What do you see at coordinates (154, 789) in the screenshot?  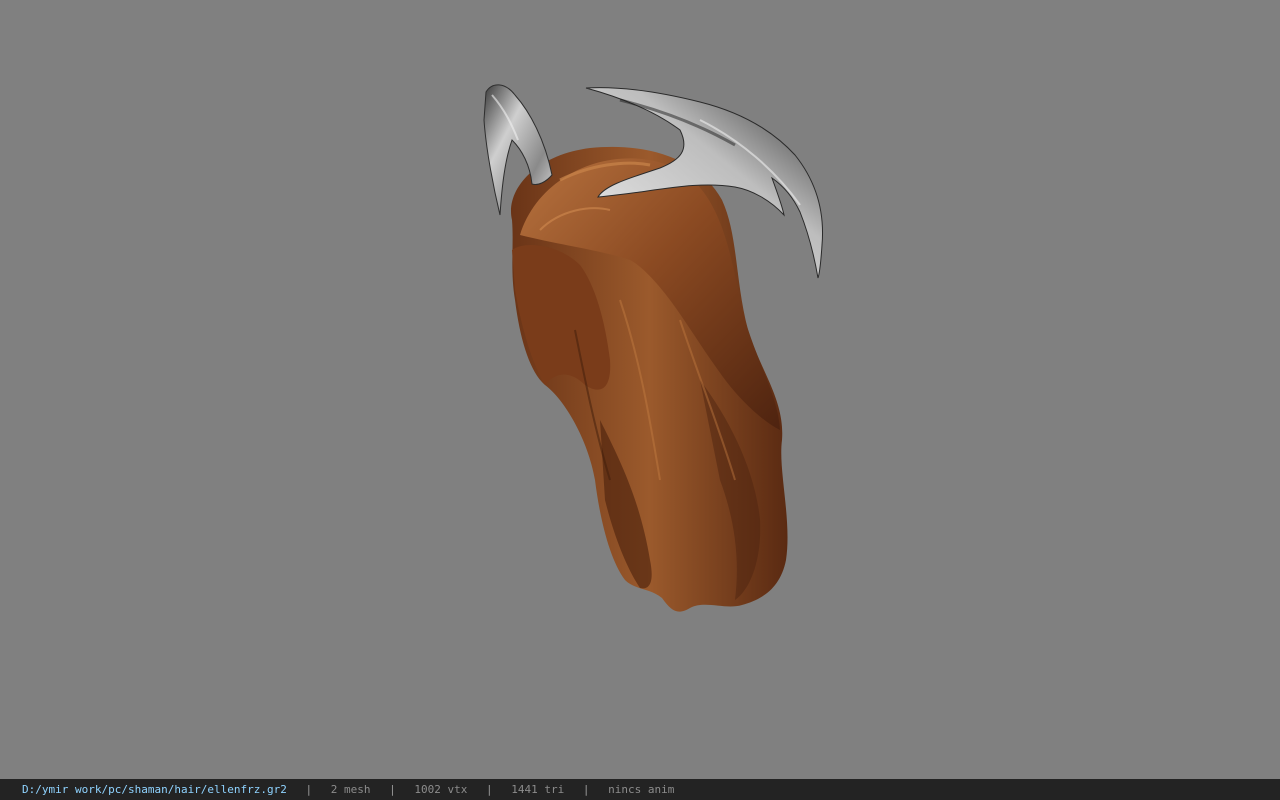 I see `file-path: D:/ymir work/pc/shaman/hair/ellenfrz.gr2` at bounding box center [154, 789].